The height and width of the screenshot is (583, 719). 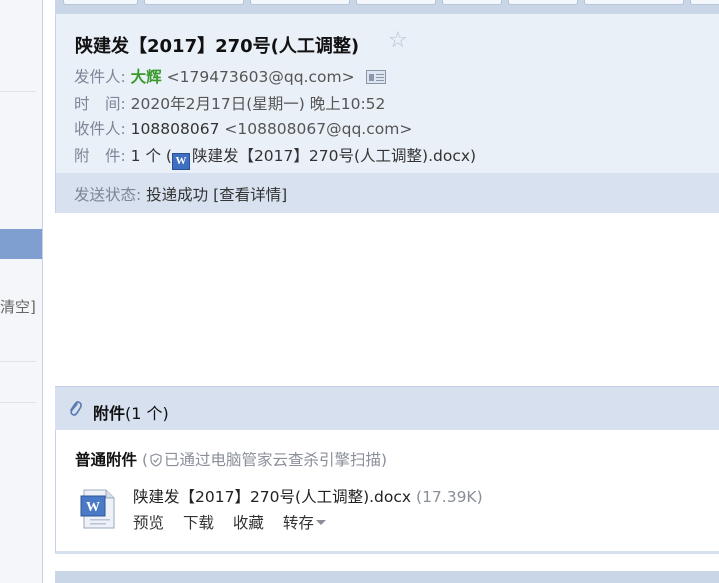 What do you see at coordinates (320, 522) in the screenshot?
I see `chevron-down-icon` at bounding box center [320, 522].